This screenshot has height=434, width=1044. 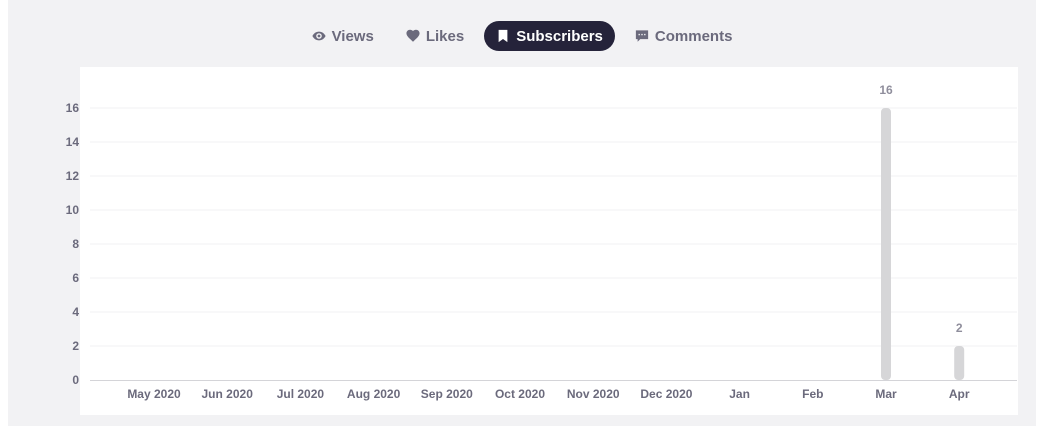 I want to click on y-tick-label: 0, so click(x=75, y=380).